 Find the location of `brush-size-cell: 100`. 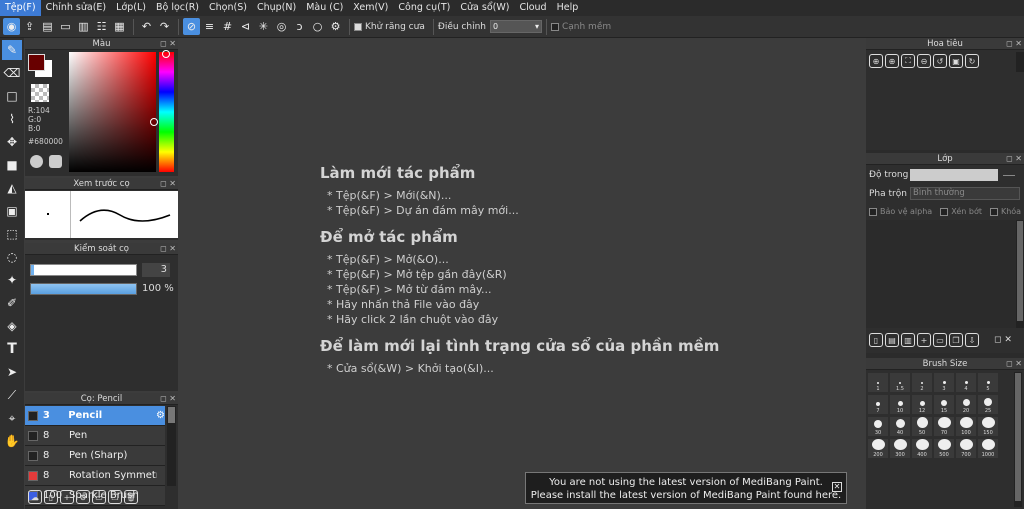

brush-size-cell: 100 is located at coordinates (966, 426).